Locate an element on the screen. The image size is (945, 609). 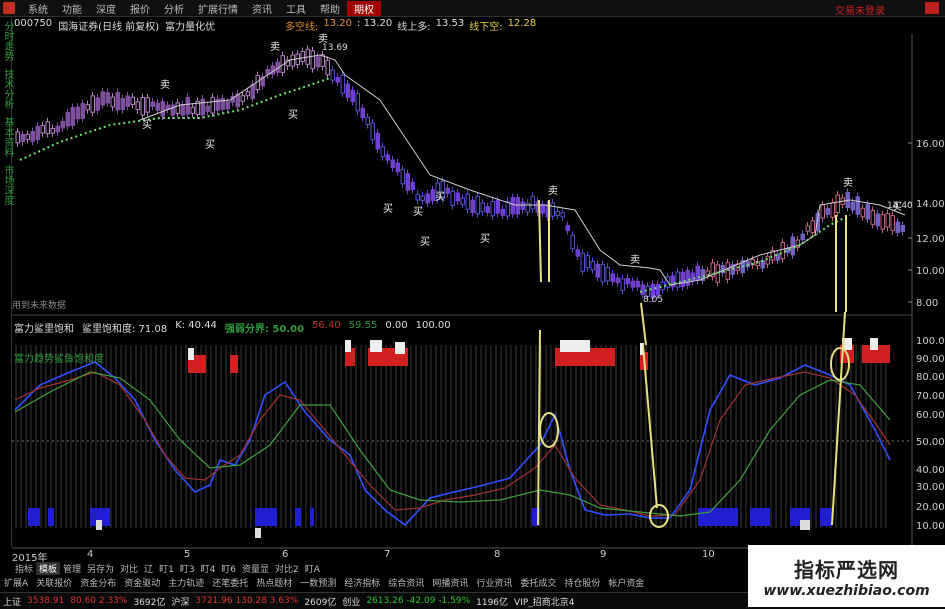
chart-tab: 资量显 is located at coordinates (255, 568).